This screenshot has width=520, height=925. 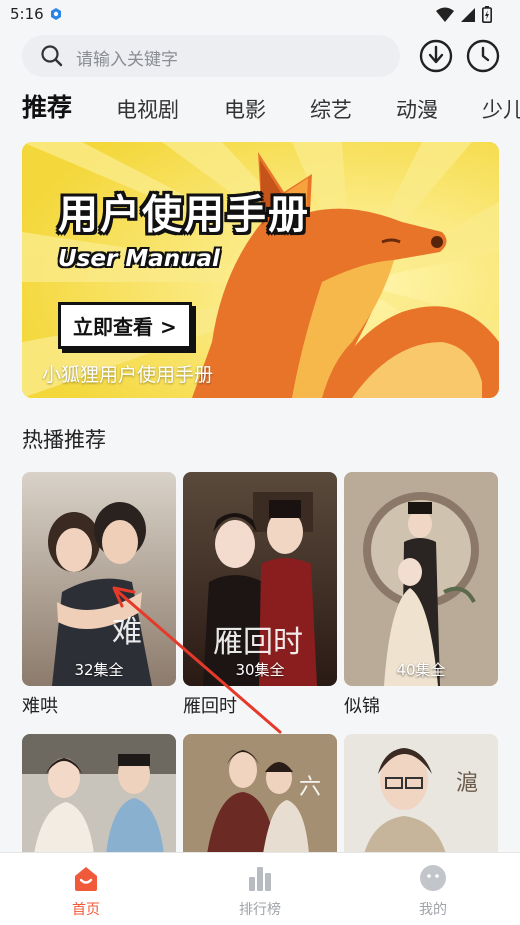 I want to click on poster-image: 难 32集全, so click(x=99, y=579).